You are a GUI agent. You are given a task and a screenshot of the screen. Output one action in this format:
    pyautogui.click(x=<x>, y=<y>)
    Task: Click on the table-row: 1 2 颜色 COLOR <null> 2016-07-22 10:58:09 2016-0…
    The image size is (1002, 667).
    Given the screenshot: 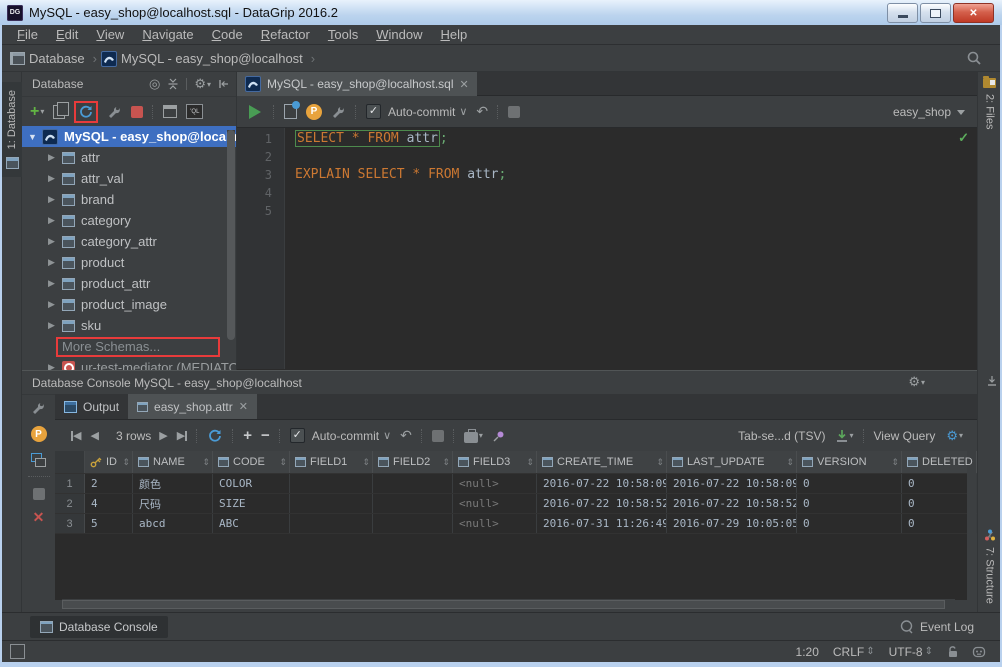 What is the action you would take?
    pyautogui.click(x=516, y=484)
    